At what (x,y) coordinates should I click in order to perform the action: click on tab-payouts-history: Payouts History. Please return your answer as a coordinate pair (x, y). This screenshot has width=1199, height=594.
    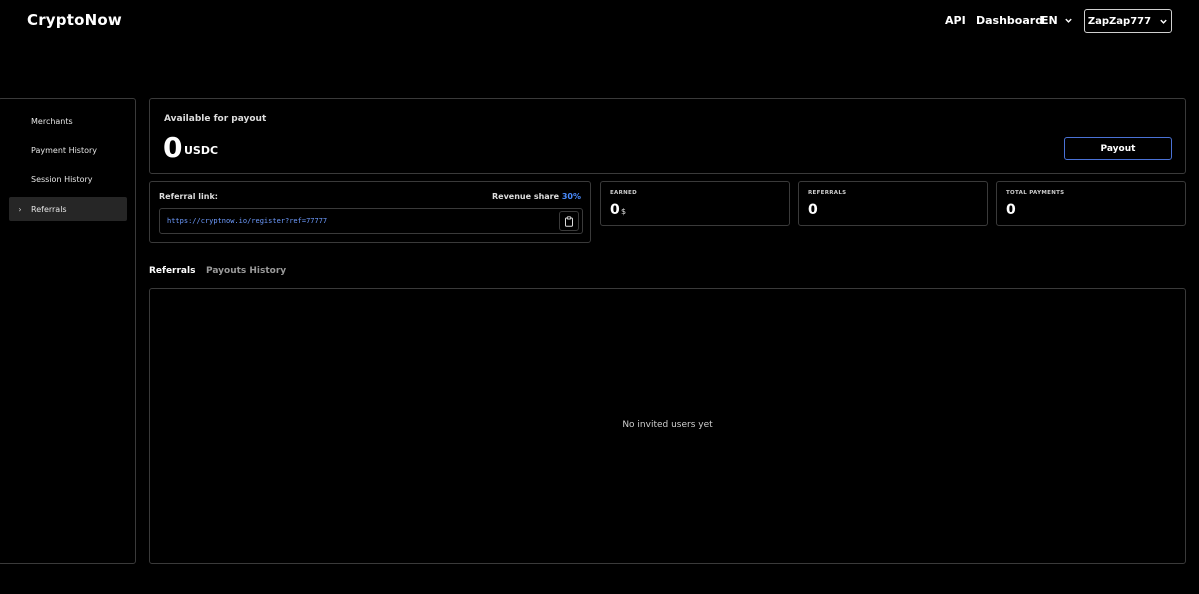
    Looking at the image, I should click on (246, 271).